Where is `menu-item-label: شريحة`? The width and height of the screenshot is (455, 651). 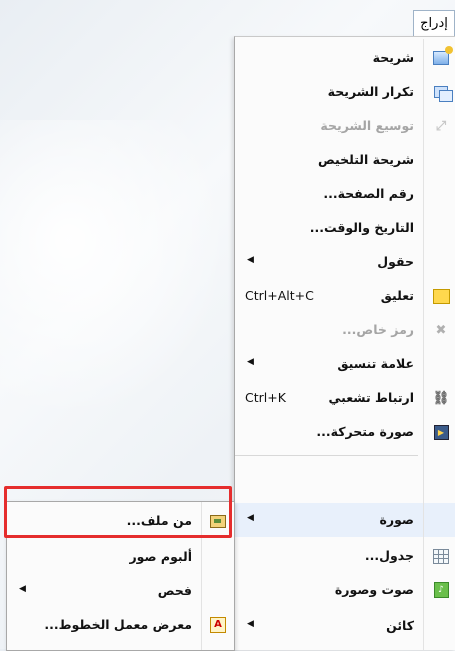
menu-item-label: شريحة is located at coordinates (393, 57).